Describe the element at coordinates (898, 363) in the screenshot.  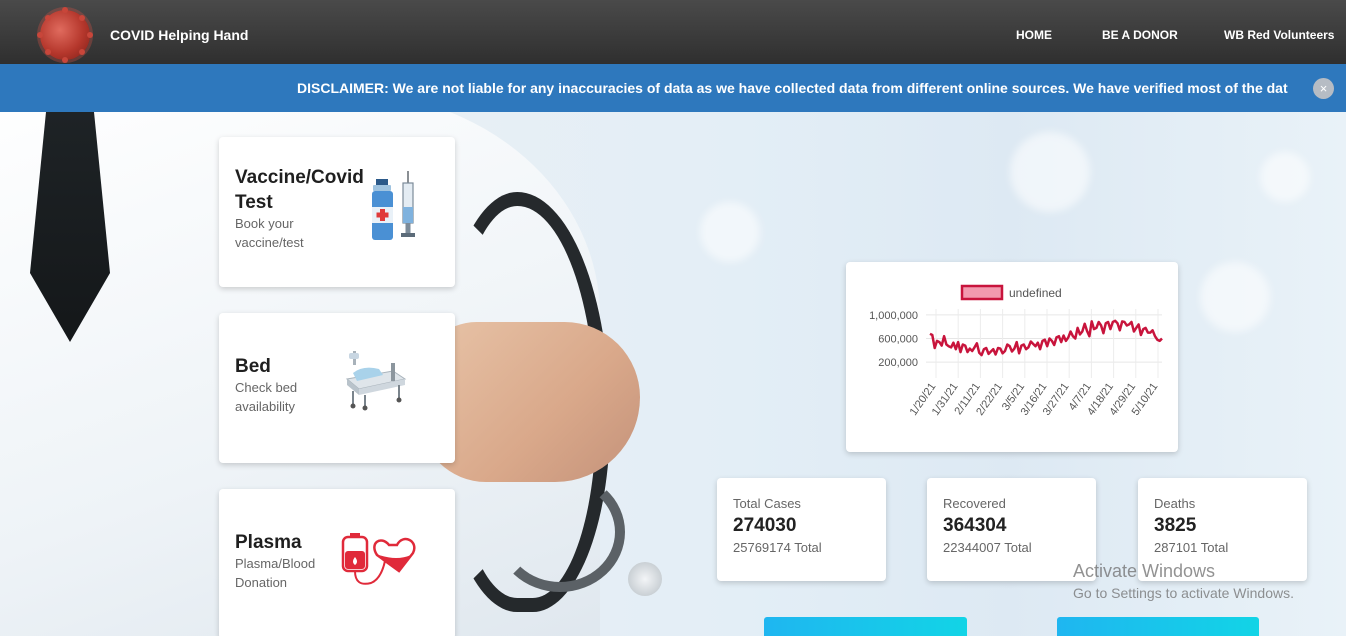
I see `y-tick-label: 200,000` at that location.